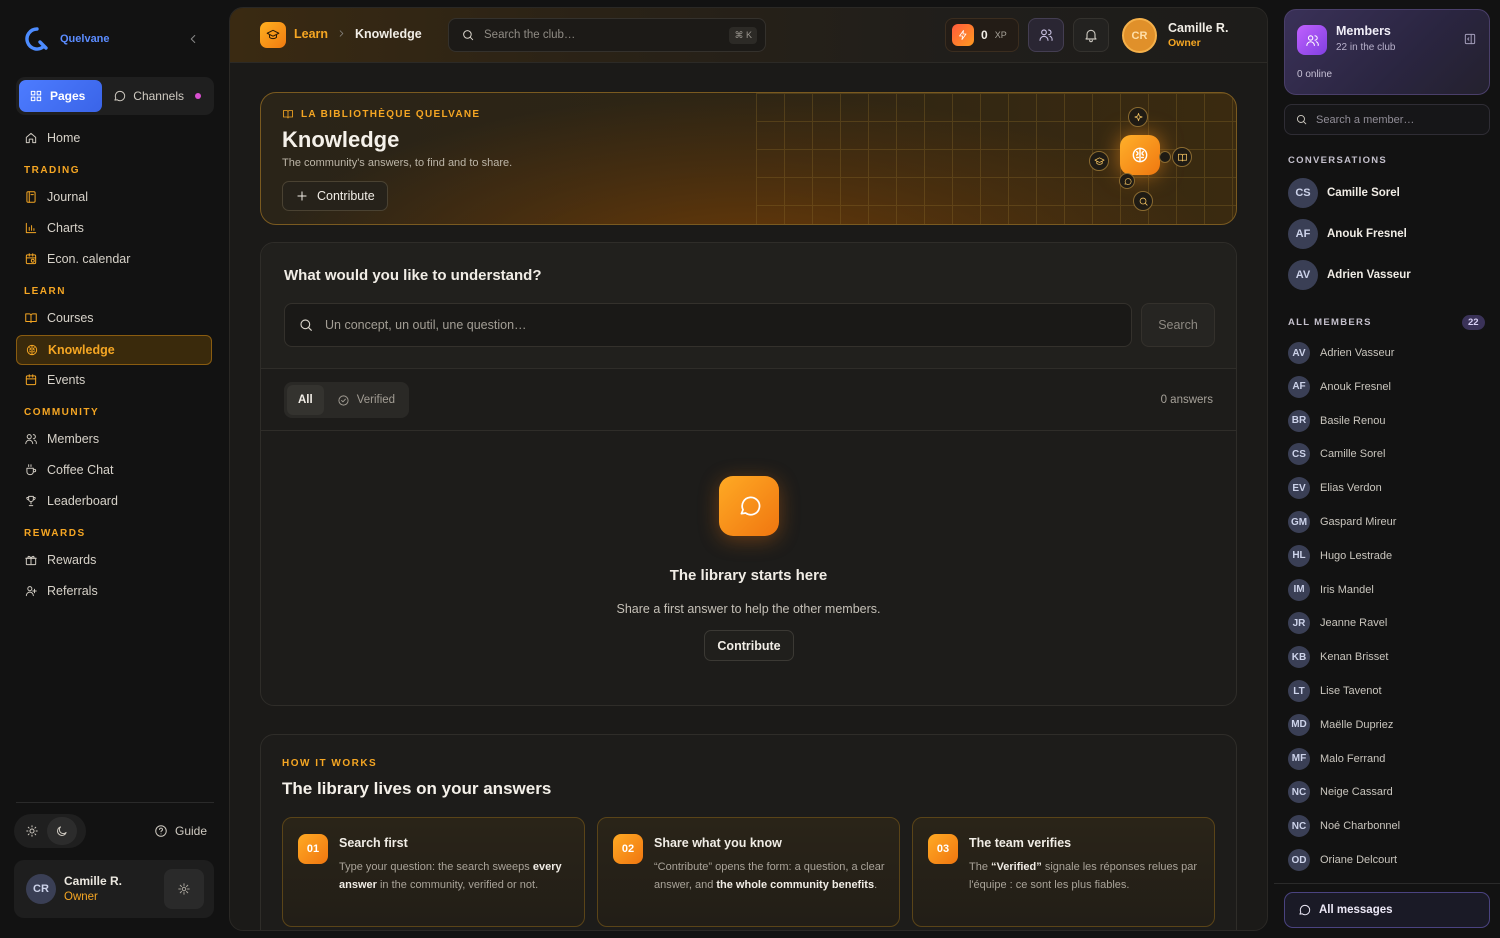 The width and height of the screenshot is (1500, 938). What do you see at coordinates (31, 259) in the screenshot?
I see `calendar-clock-icon` at bounding box center [31, 259].